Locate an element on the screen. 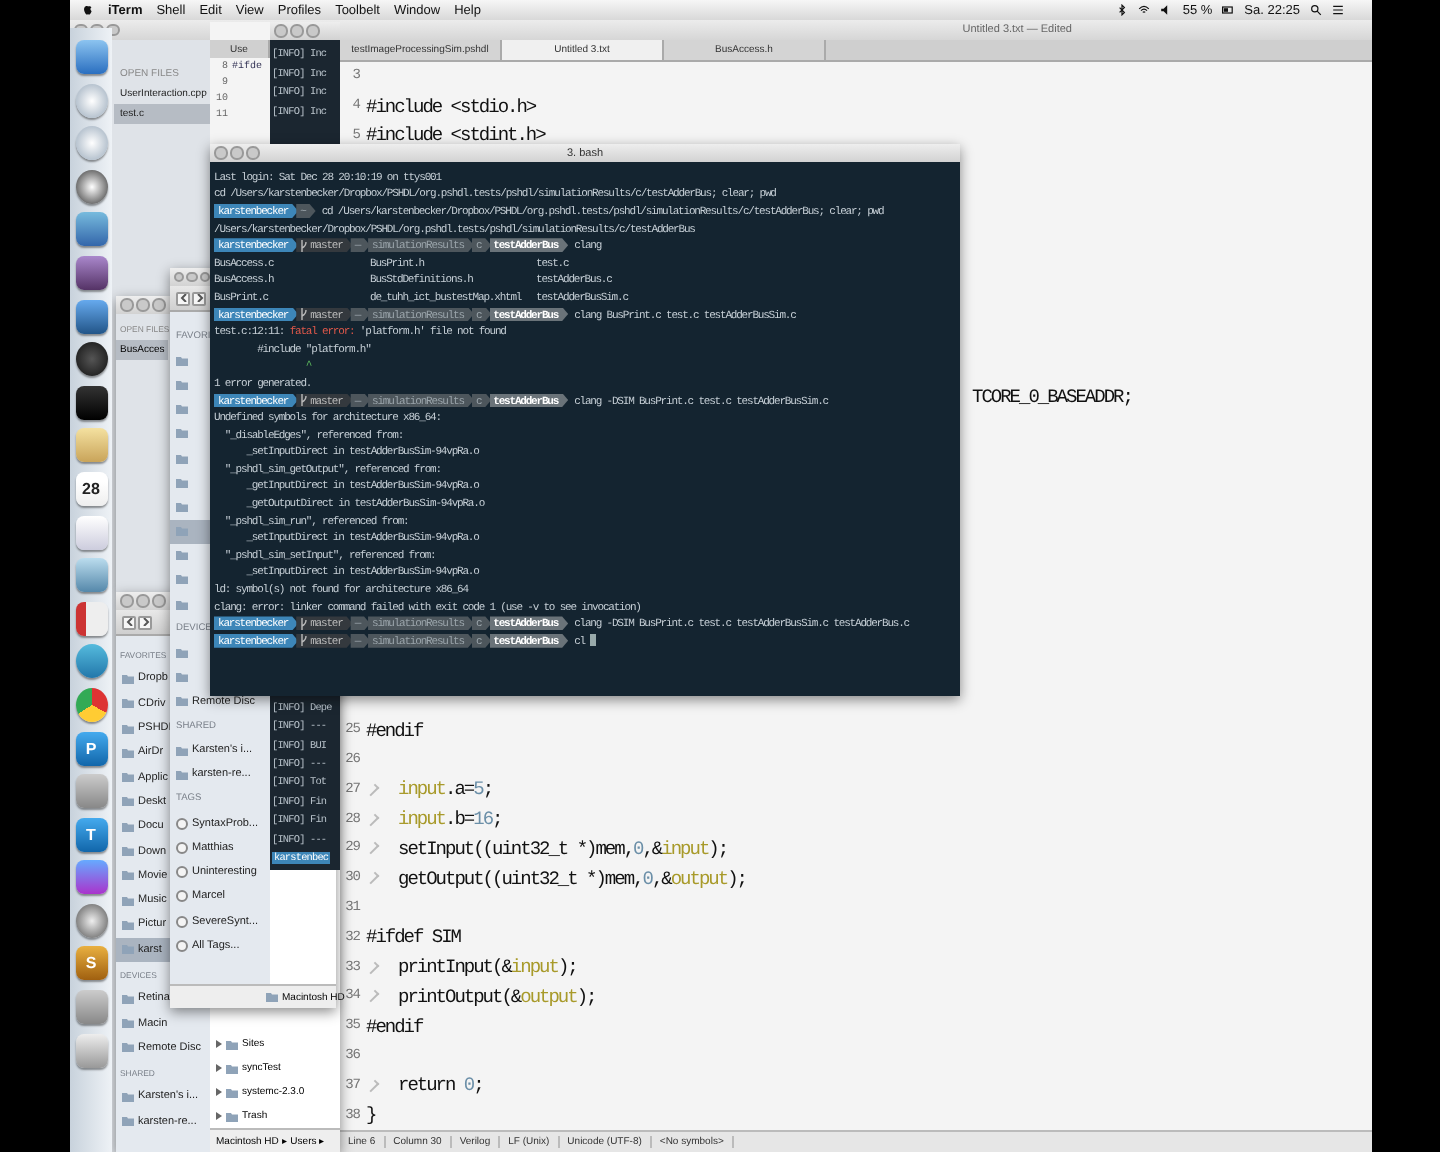 The image size is (1440, 1152). search-icon is located at coordinates (1316, 10).